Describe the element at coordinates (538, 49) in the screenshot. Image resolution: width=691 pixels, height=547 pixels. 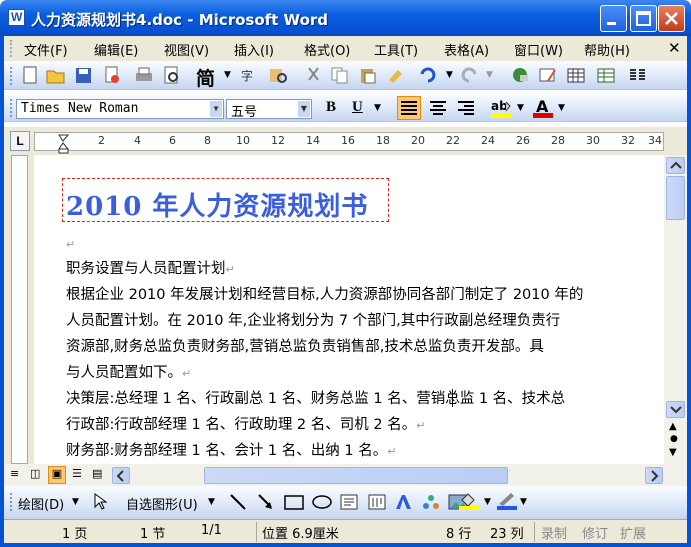
I see `menu-window: 窗口(W)` at that location.